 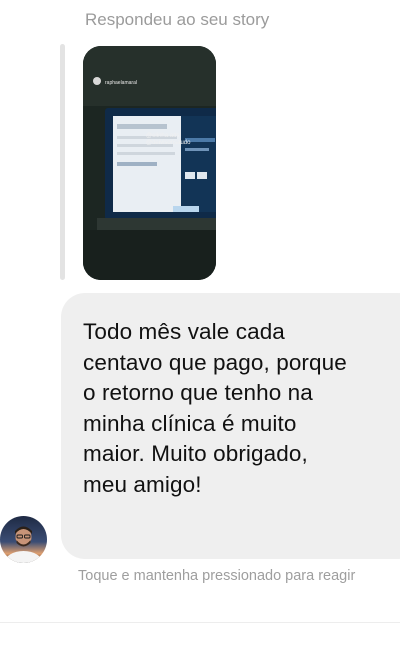 What do you see at coordinates (200, 622) in the screenshot?
I see `divider` at bounding box center [200, 622].